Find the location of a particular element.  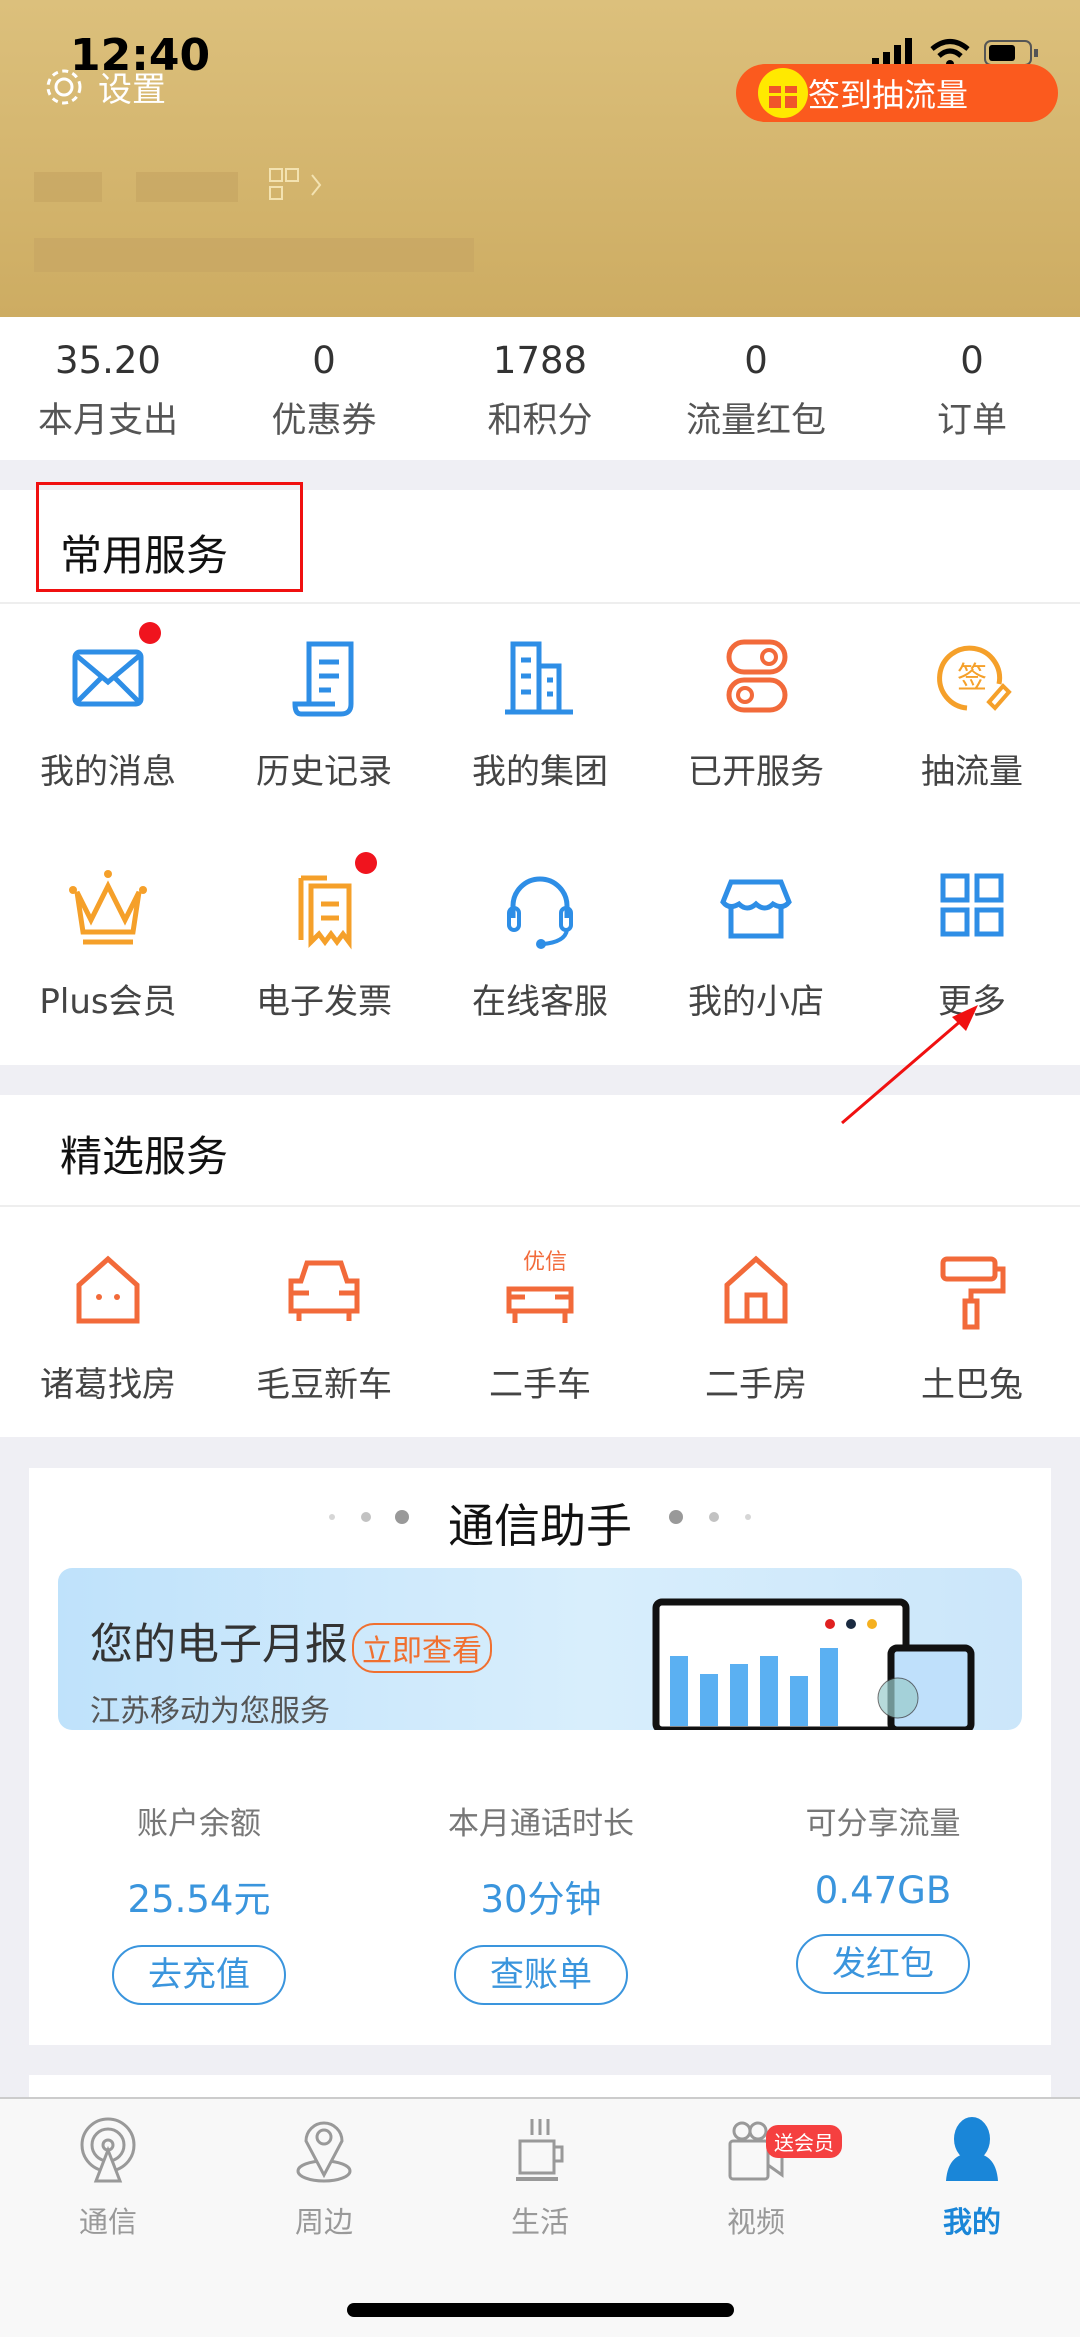

banner-subtitle: 江苏移动为您服务 is located at coordinates (210, 1711).